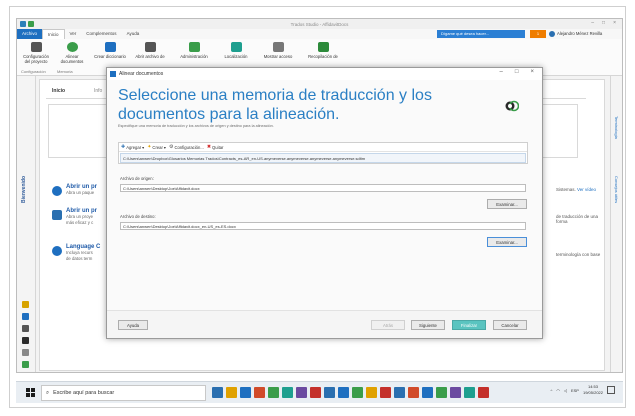 Image resolution: width=635 pixels, height=416 pixels. Describe the element at coordinates (501, 72) in the screenshot. I see `dialog-minimize-button: –` at that location.